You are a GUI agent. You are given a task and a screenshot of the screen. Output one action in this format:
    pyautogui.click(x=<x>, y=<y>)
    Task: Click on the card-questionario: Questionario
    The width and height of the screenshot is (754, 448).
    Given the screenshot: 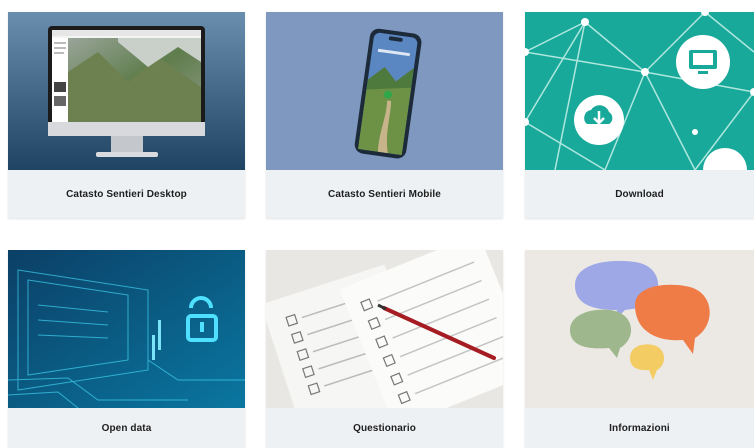 What is the action you would take?
    pyautogui.click(x=384, y=349)
    